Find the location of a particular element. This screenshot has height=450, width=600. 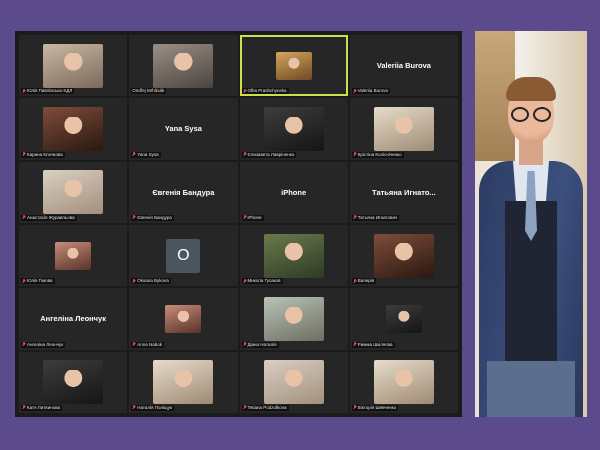

participant-name-text: Юлія Павлівська-ХДЛ is located at coordinates (50, 91).